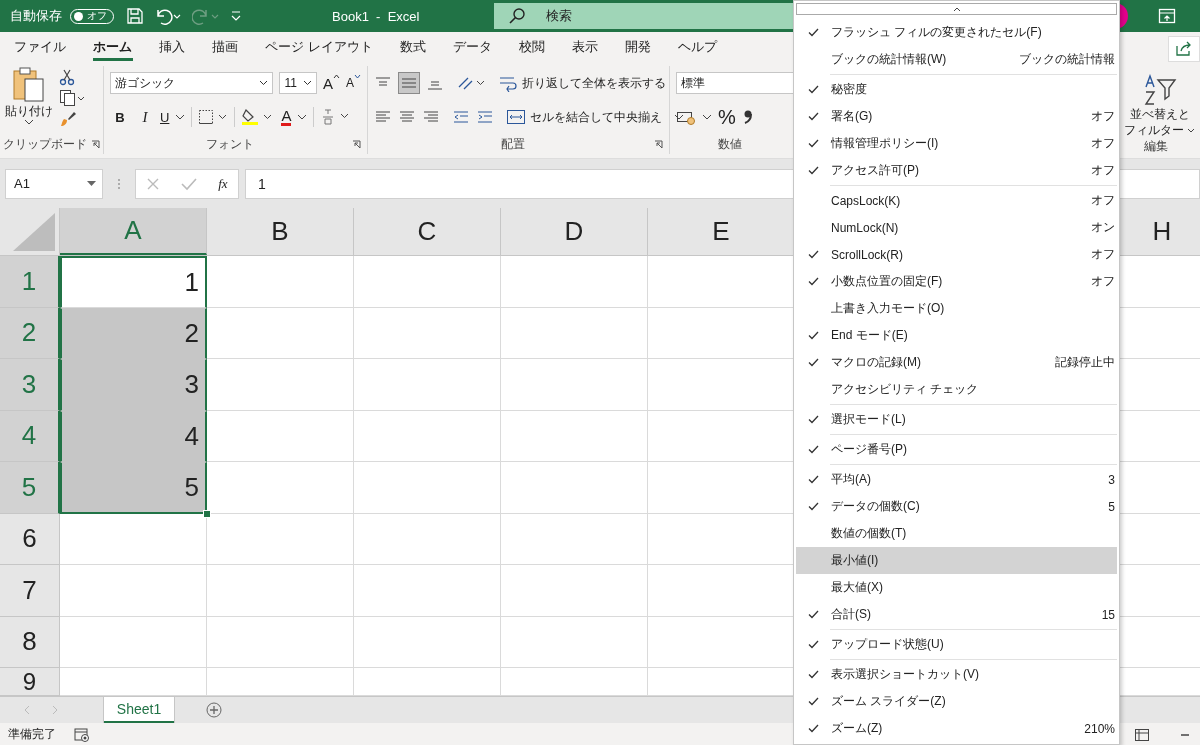  I want to click on window-title: Book1 - Excel, so click(376, 16).